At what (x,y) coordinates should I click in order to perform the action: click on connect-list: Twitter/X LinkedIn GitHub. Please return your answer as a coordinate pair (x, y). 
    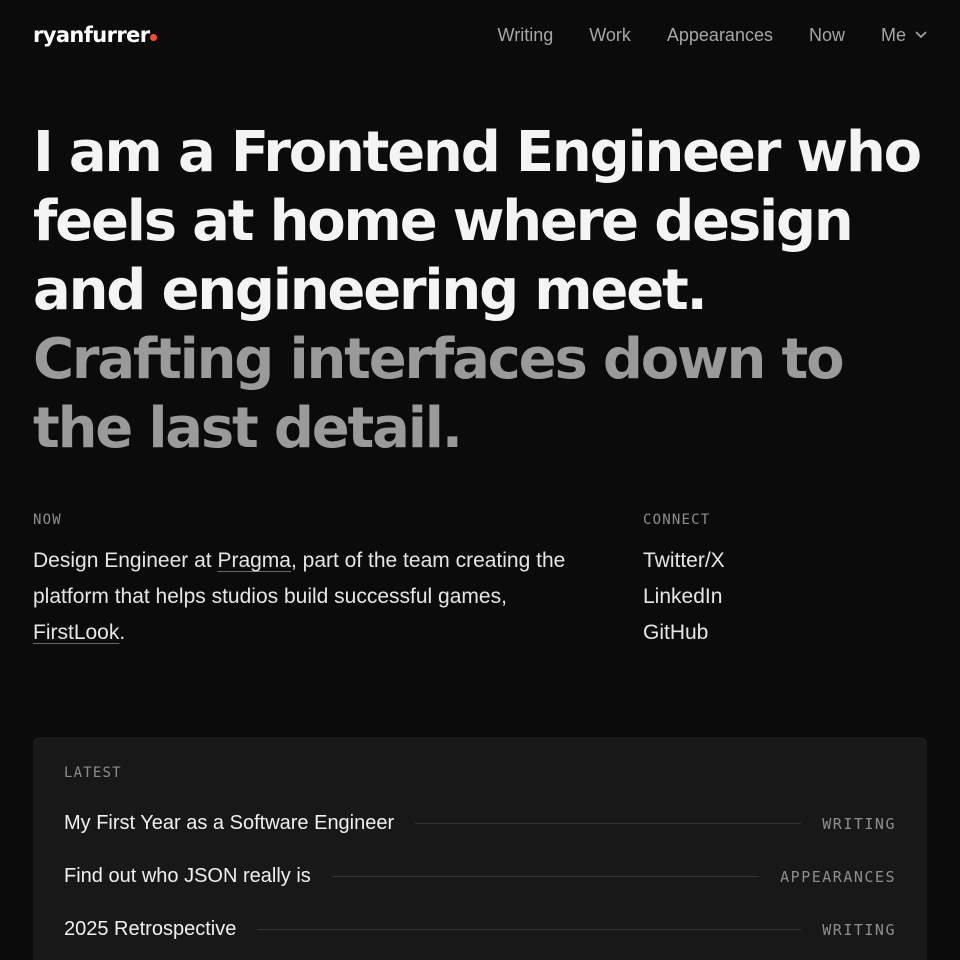
    Looking at the image, I should click on (785, 597).